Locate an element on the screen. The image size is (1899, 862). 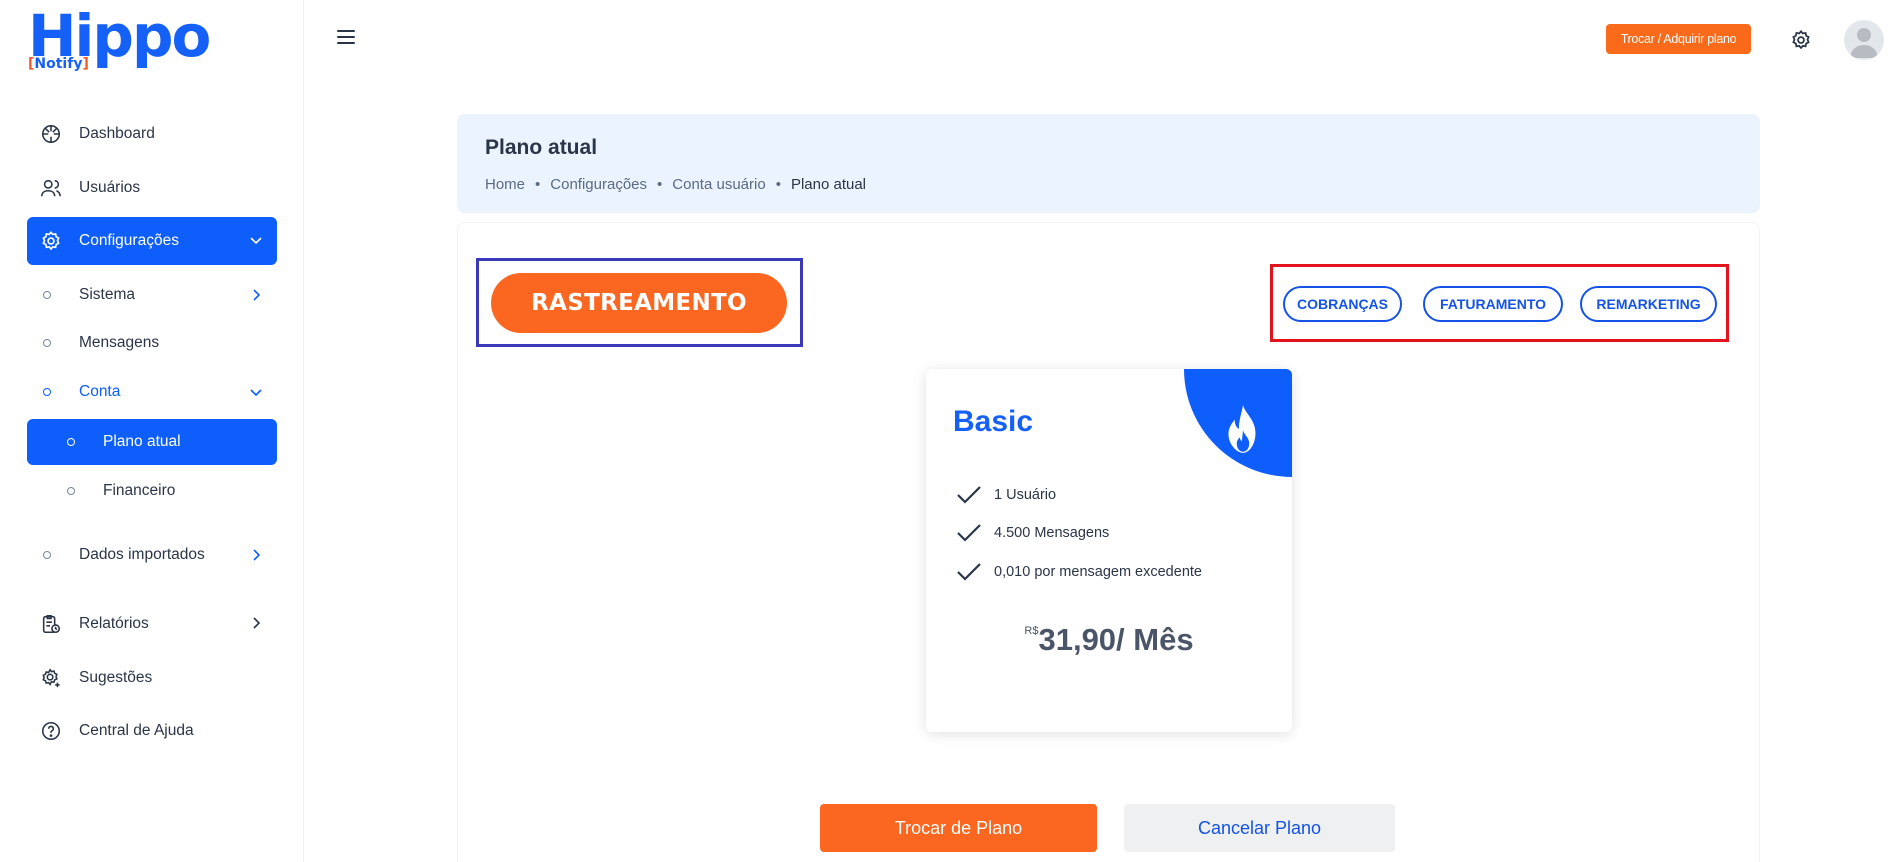
plan-feature: 1 Usuário is located at coordinates (1006, 495).